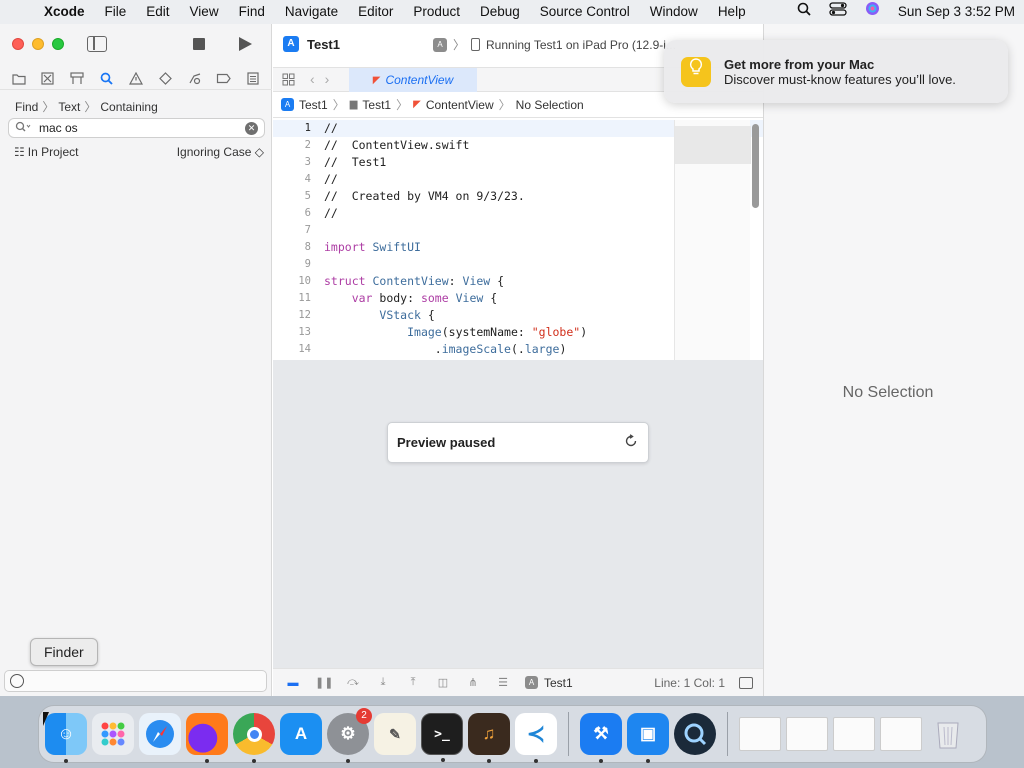  Describe the element at coordinates (473, 682) in the screenshot. I see `memory-graph-icon: ⋔` at that location.